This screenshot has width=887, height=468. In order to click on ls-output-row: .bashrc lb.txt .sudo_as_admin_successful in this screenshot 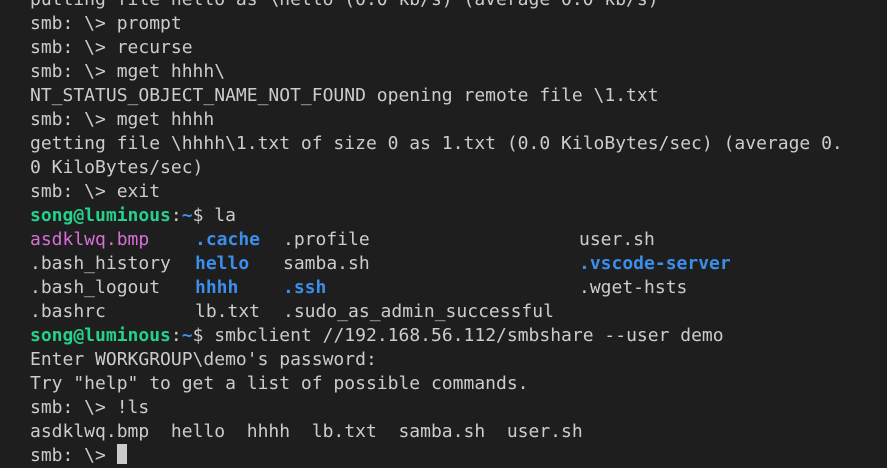, I will do `click(458, 312)`.